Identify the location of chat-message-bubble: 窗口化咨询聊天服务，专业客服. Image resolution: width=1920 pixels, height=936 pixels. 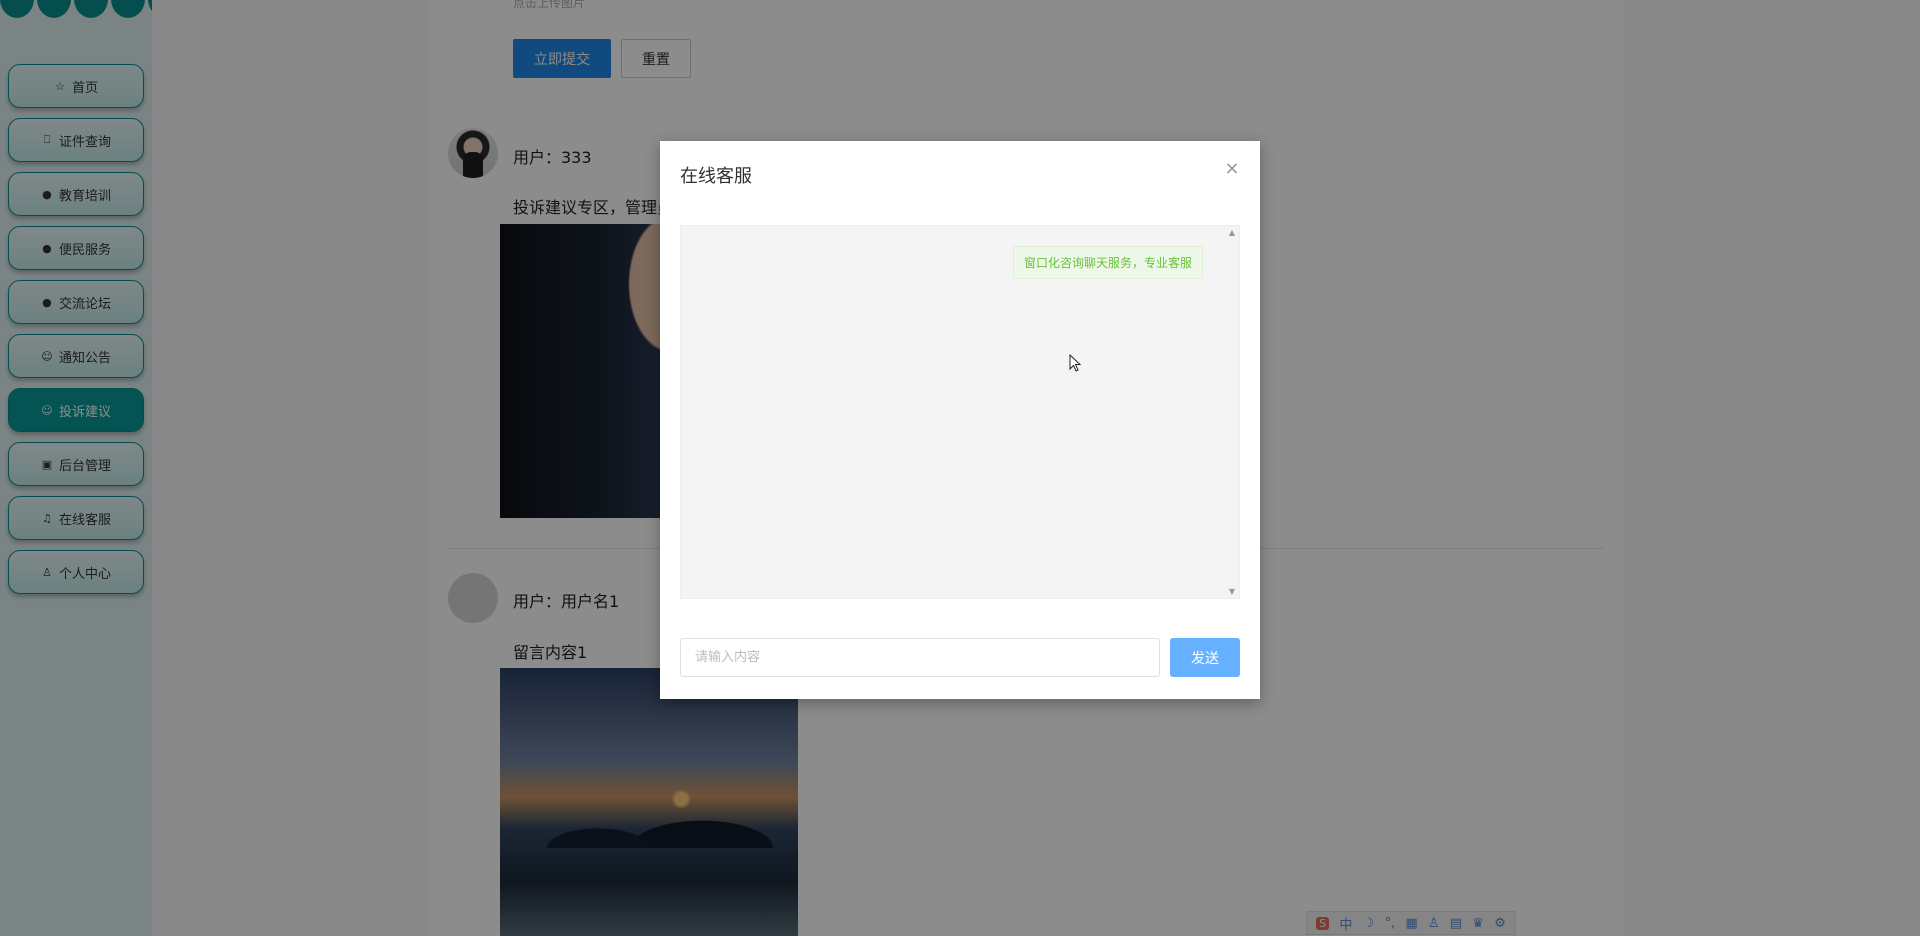
(1107, 262).